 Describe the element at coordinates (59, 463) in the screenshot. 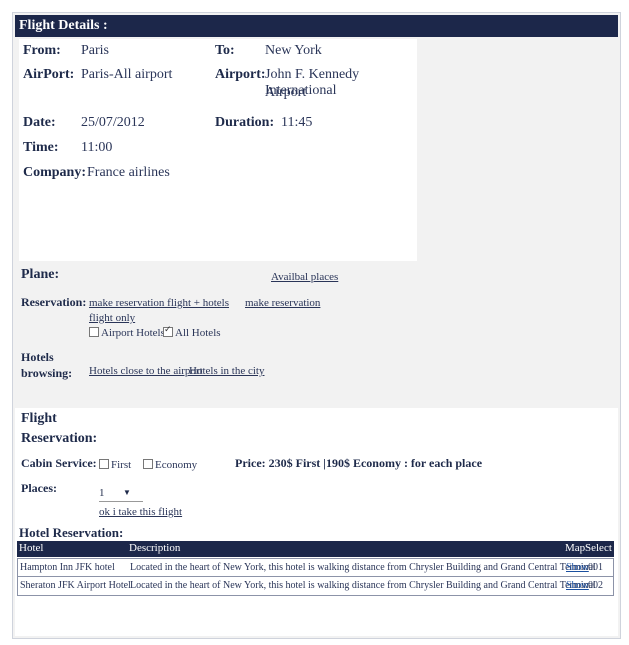

I see `cabin-service-label: Cabin Service:` at that location.